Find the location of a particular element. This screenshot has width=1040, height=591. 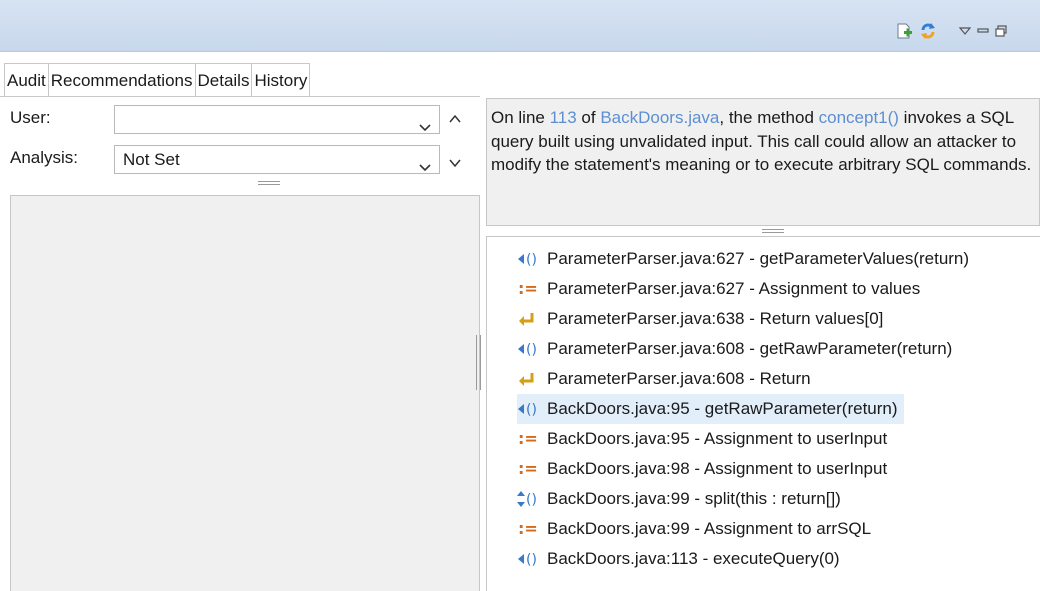

tab-bar: Audit Recommendations Details History is located at coordinates (157, 79).